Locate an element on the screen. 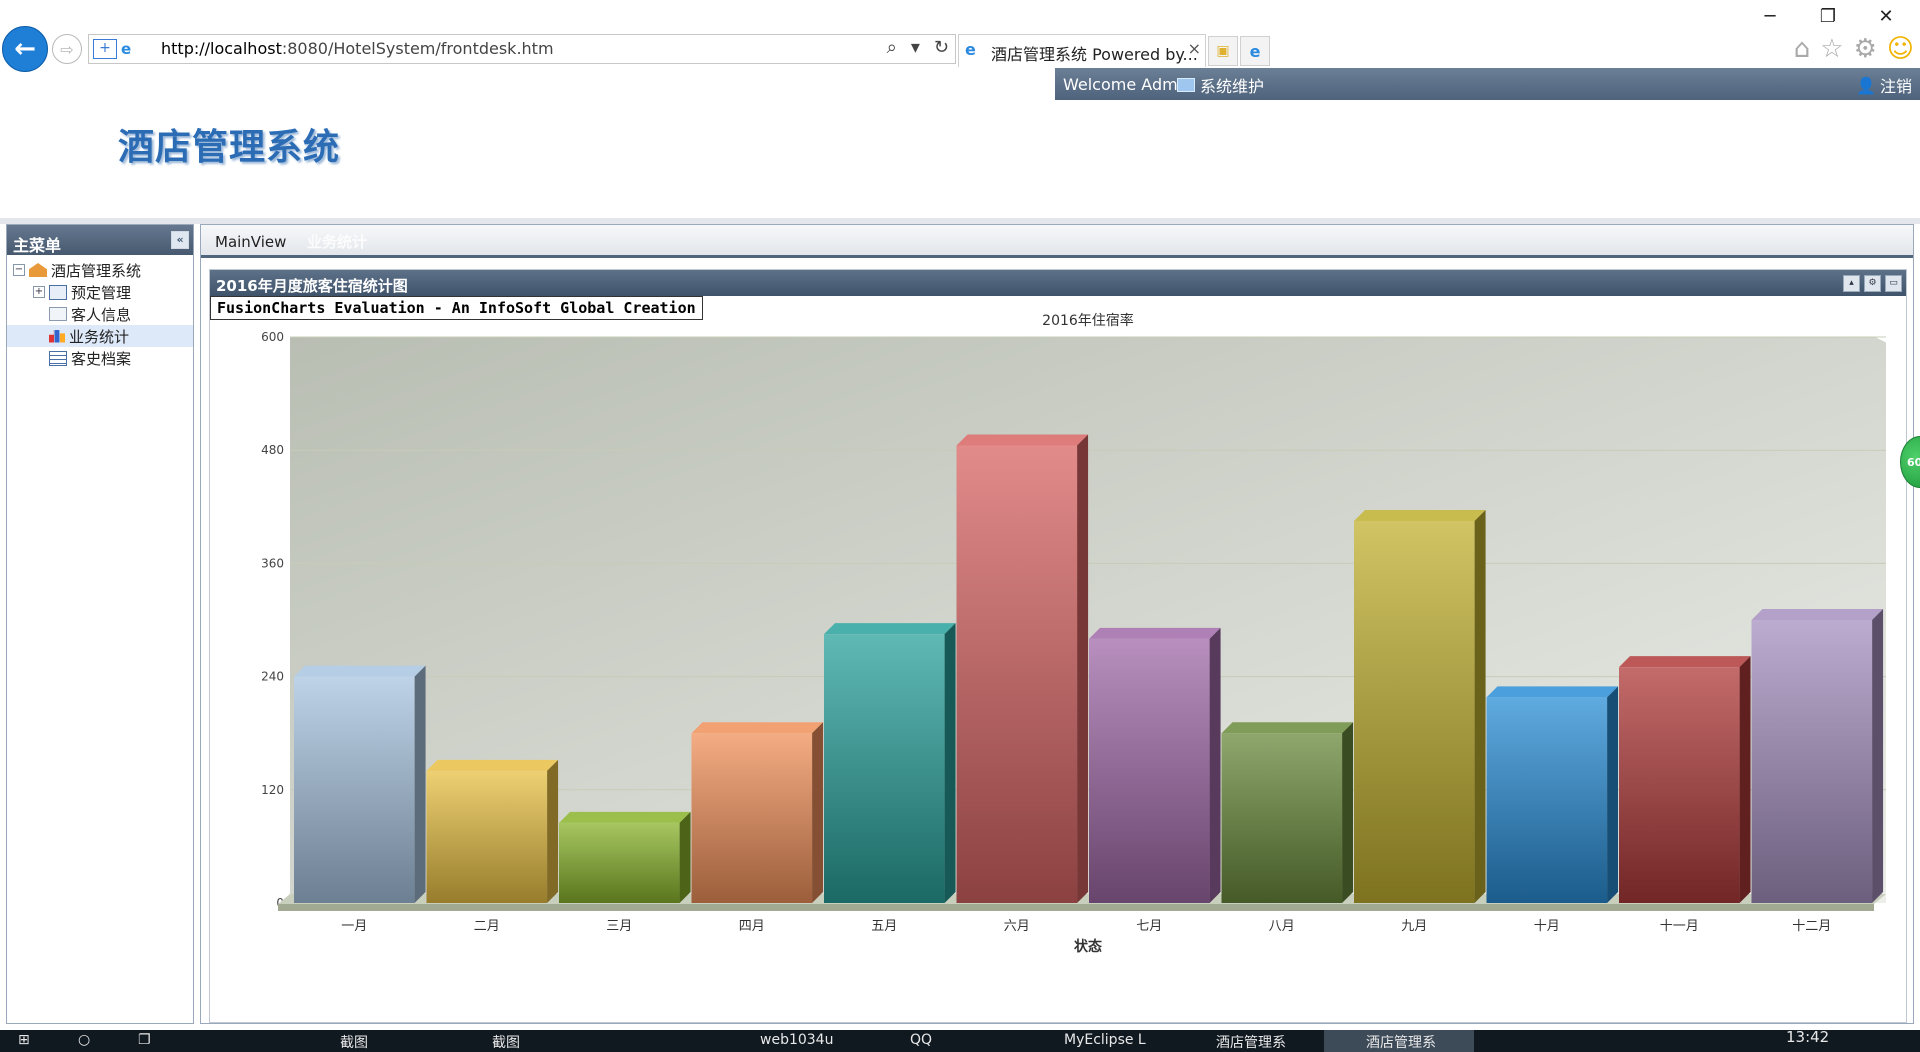  dropdown-icon: ▾ is located at coordinates (915, 47).